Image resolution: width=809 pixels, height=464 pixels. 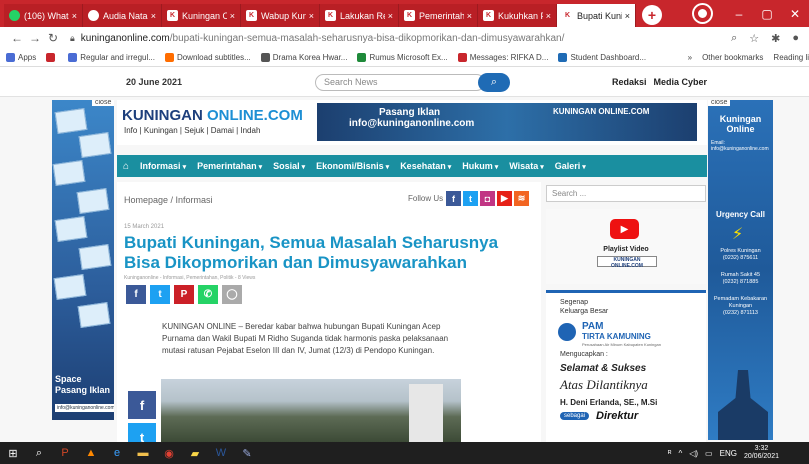 I want to click on browser-tab: K Bupati Kunin×, so click(x=596, y=15).